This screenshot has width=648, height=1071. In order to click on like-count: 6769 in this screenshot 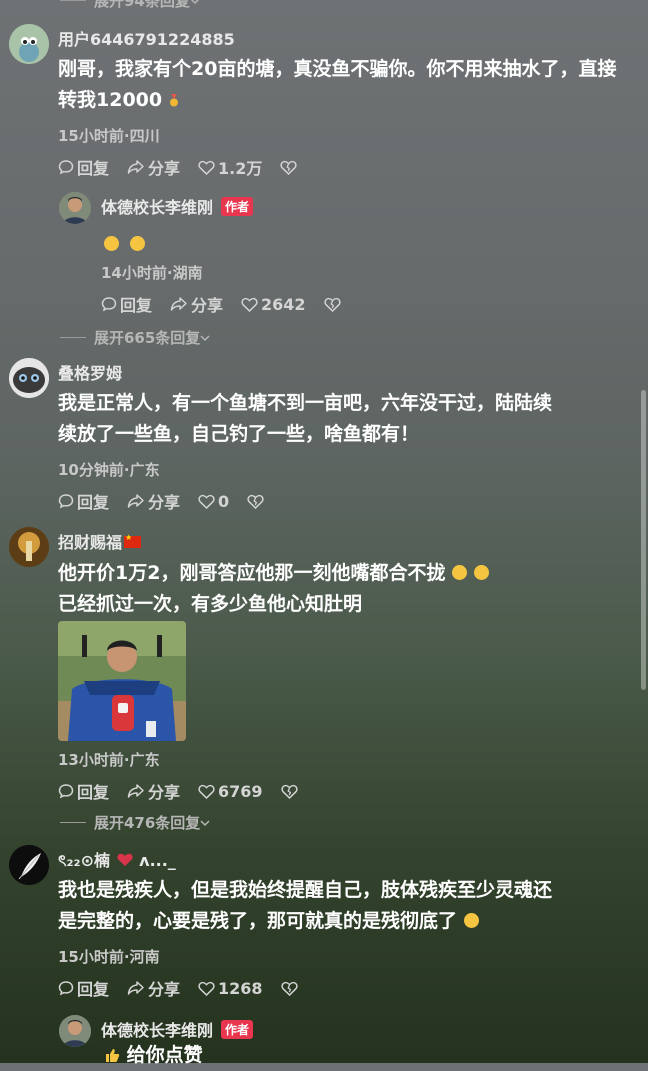, I will do `click(240, 791)`.